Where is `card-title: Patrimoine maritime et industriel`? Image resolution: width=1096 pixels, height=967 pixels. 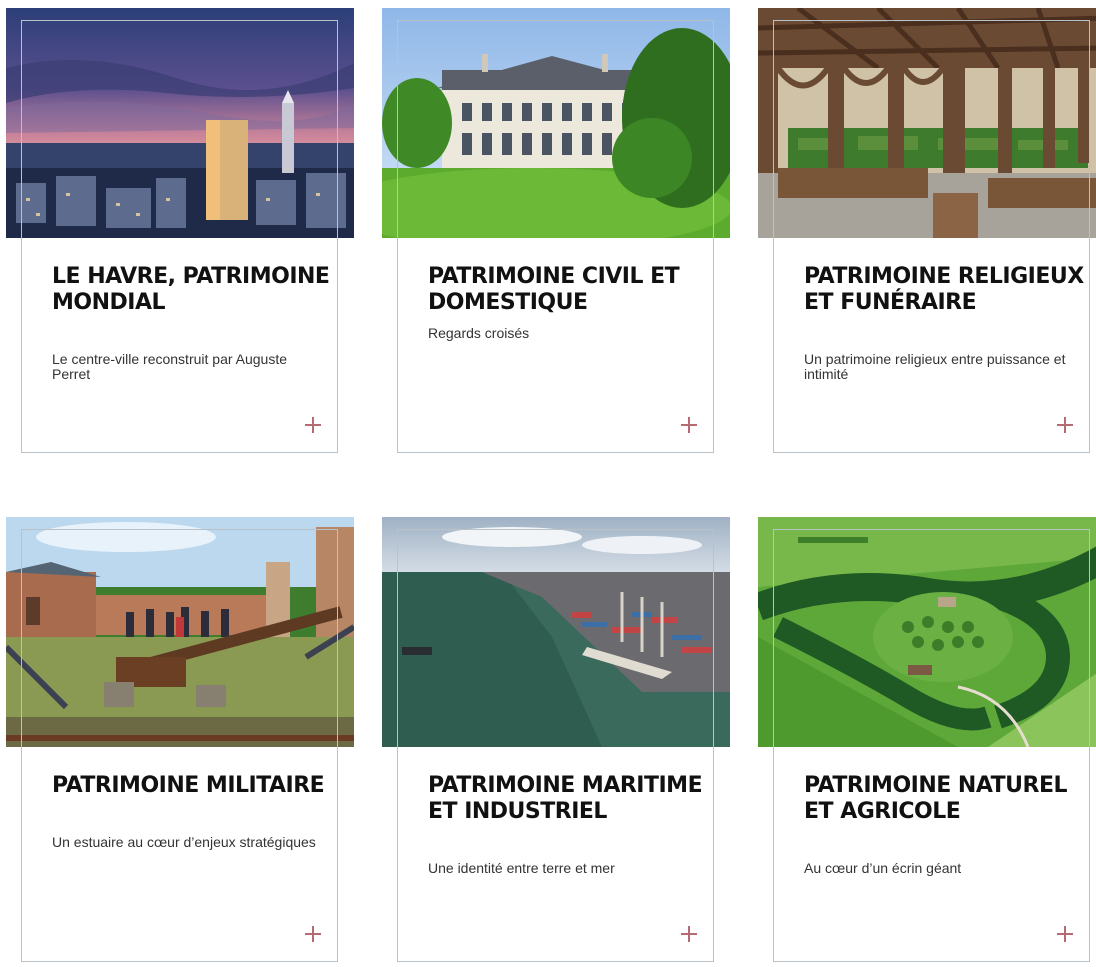 card-title: Patrimoine maritime et industriel is located at coordinates (565, 798).